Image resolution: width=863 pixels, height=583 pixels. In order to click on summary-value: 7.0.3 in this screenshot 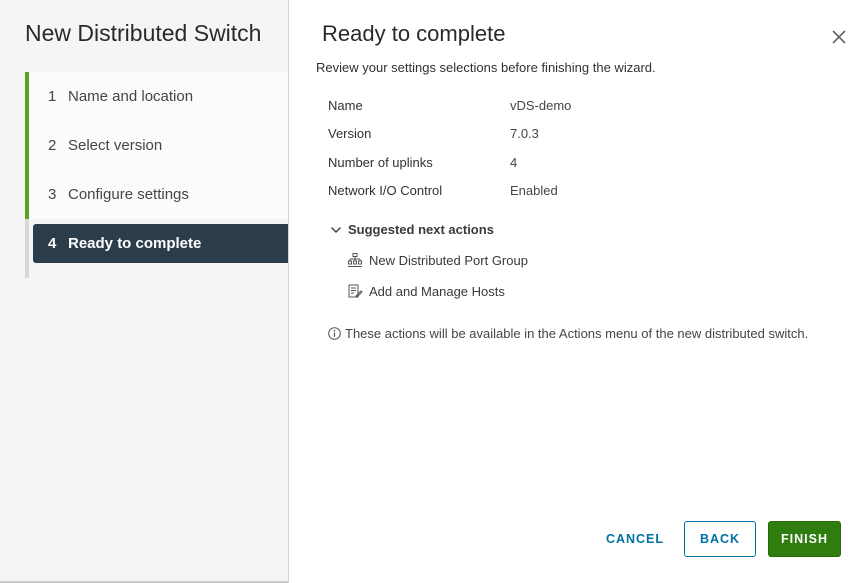, I will do `click(524, 133)`.